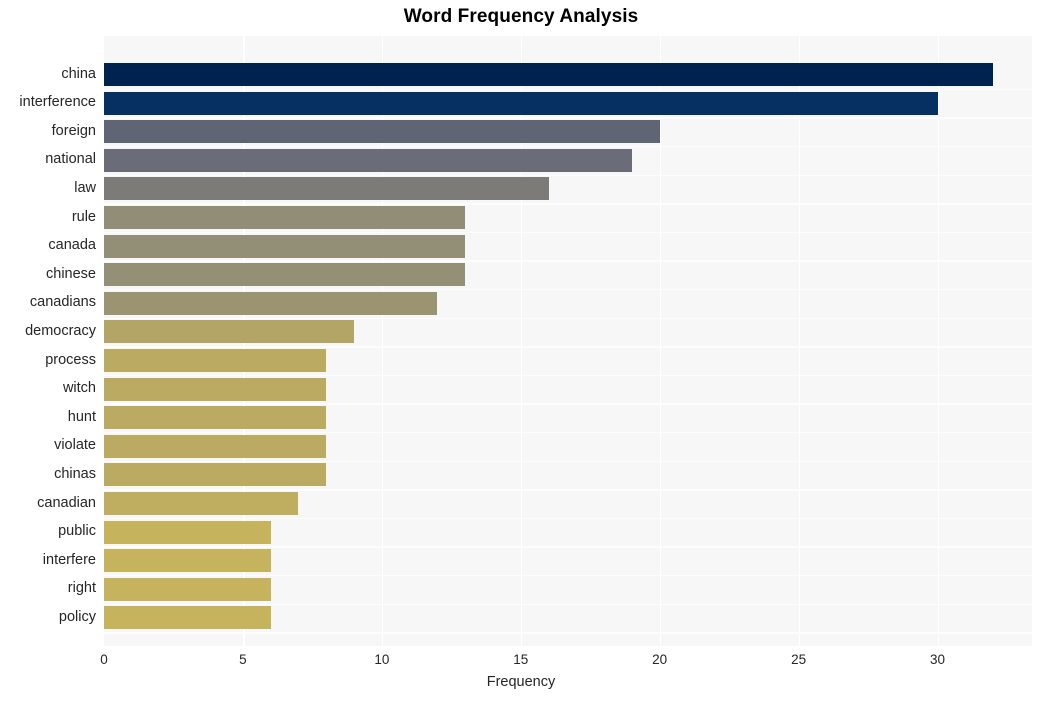 This screenshot has width=1042, height=701. What do you see at coordinates (566, 661) in the screenshot?
I see `x-axis-tick-labels: 0 5 10 15 20 25 30` at bounding box center [566, 661].